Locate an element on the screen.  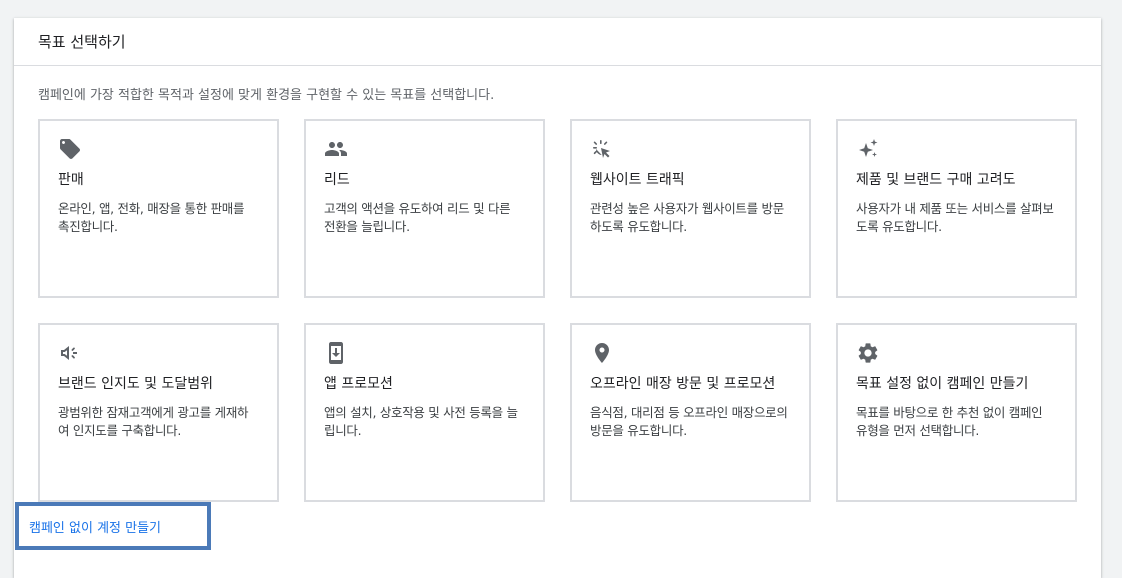
goal-card-title: 판매 is located at coordinates (71, 180).